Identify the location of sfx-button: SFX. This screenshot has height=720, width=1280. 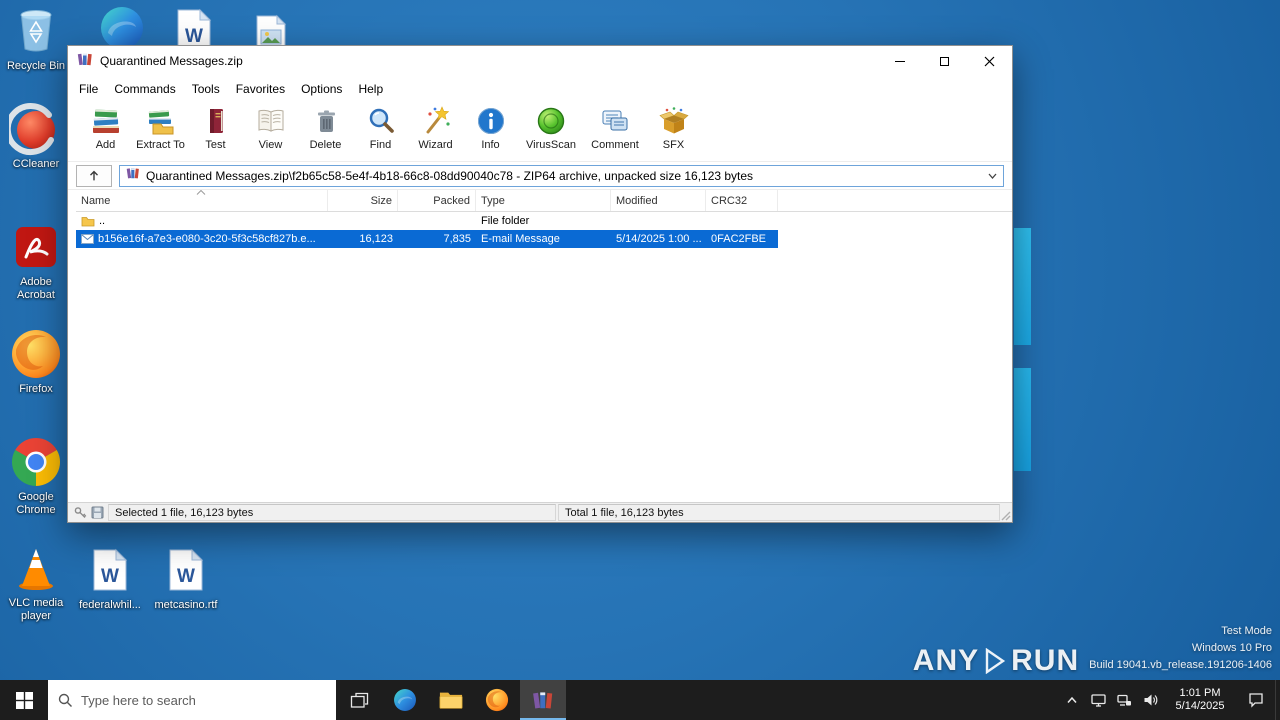
(673, 133).